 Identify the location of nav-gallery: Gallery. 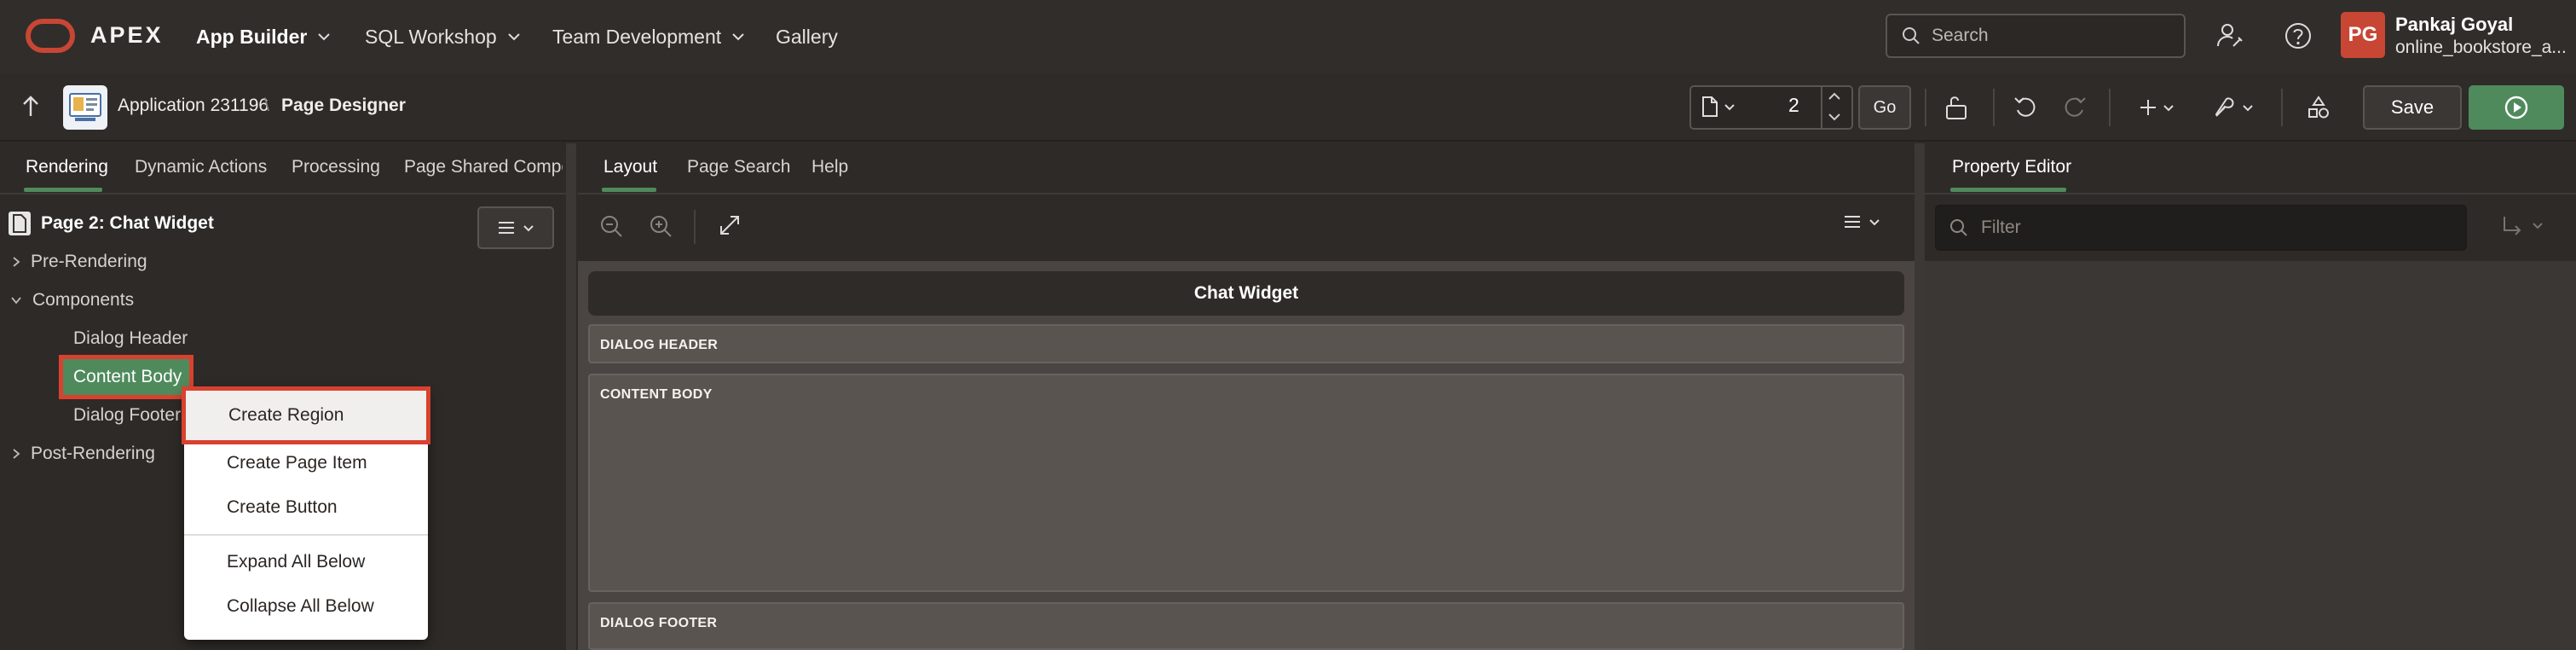
(807, 36).